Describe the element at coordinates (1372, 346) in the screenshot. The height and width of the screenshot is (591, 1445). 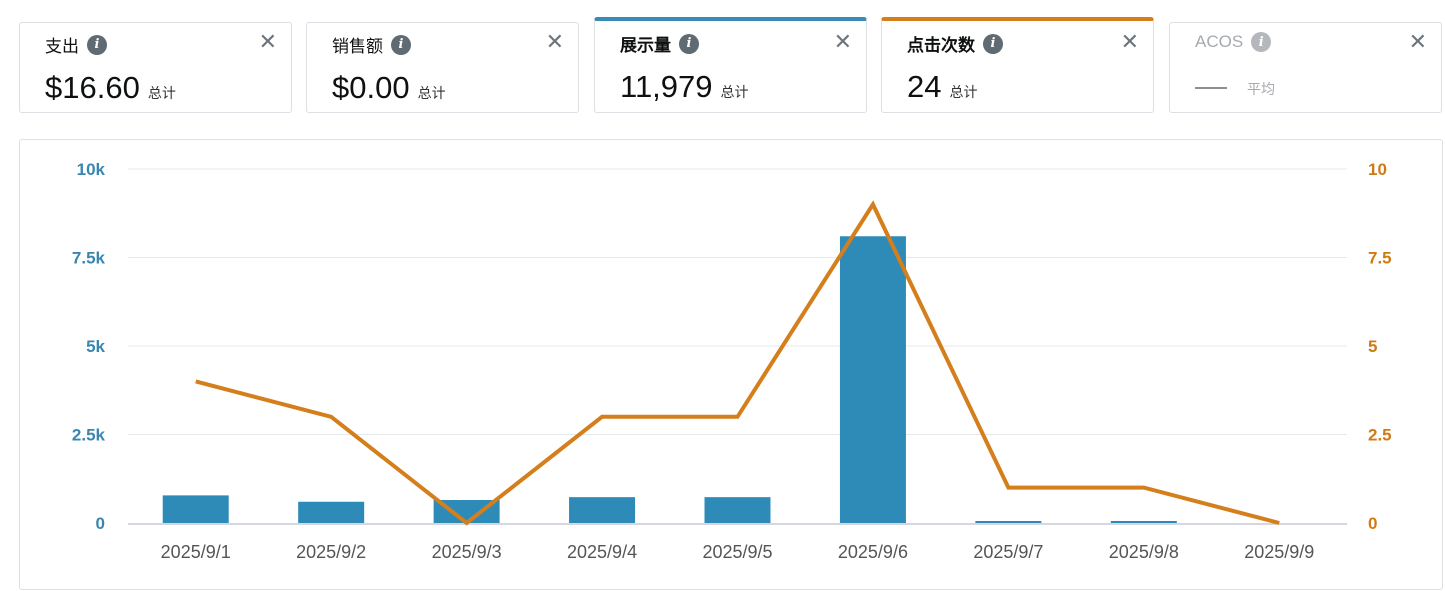
I see `right-axis-tick-label: 5` at that location.